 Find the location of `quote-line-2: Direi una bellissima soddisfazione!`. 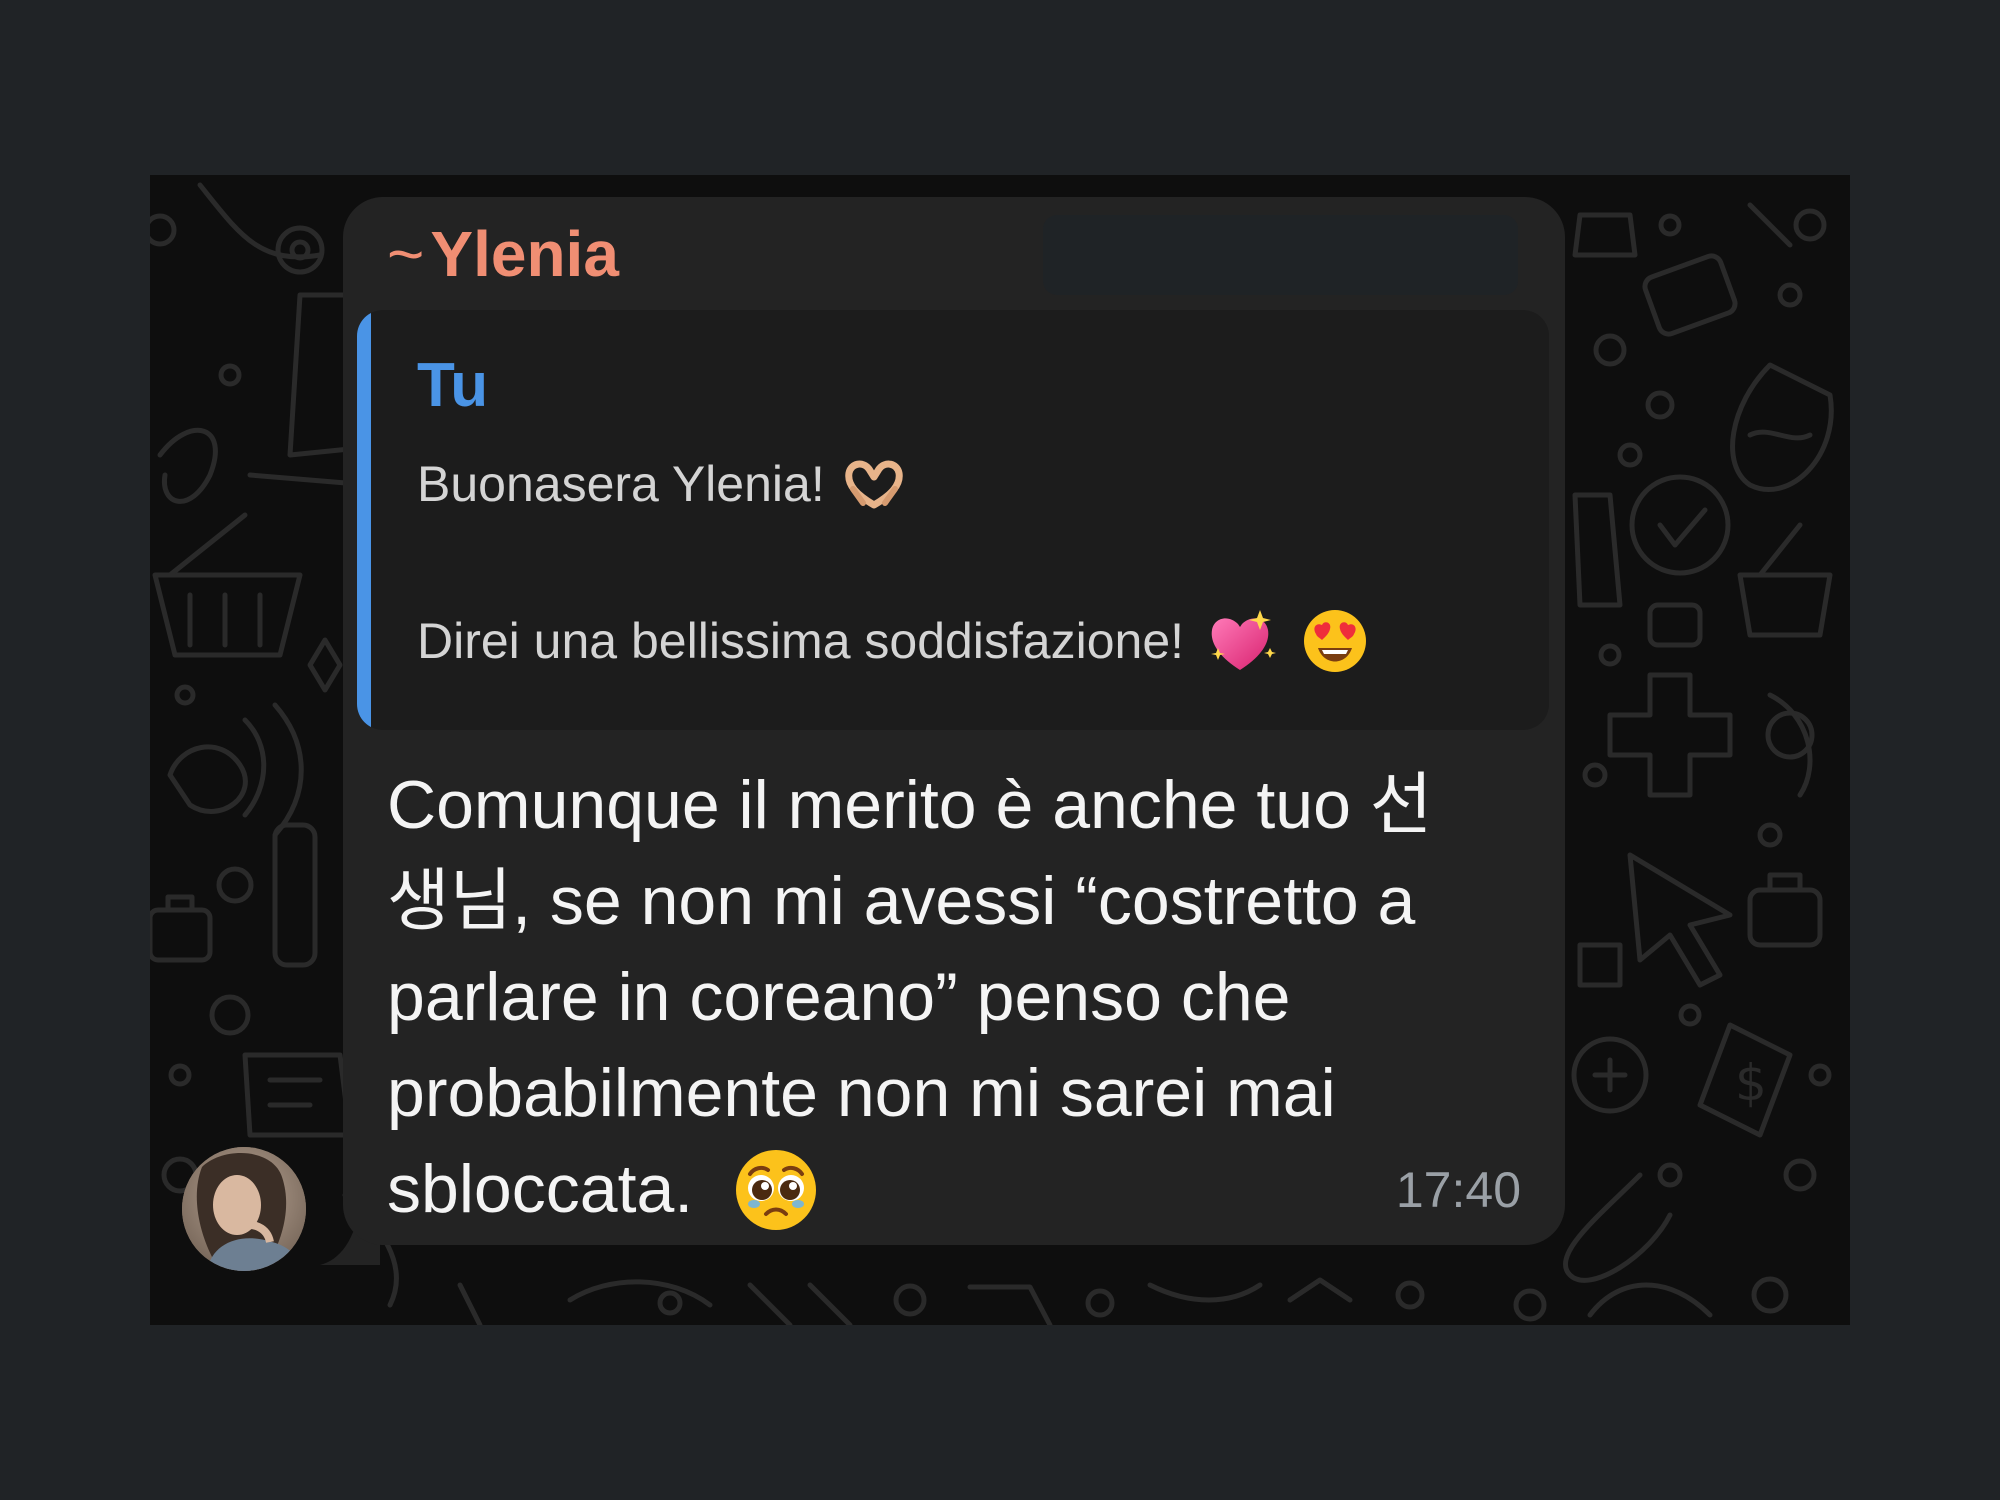

quote-line-2: Direi una bellissima soddisfazione! is located at coordinates (892, 644).